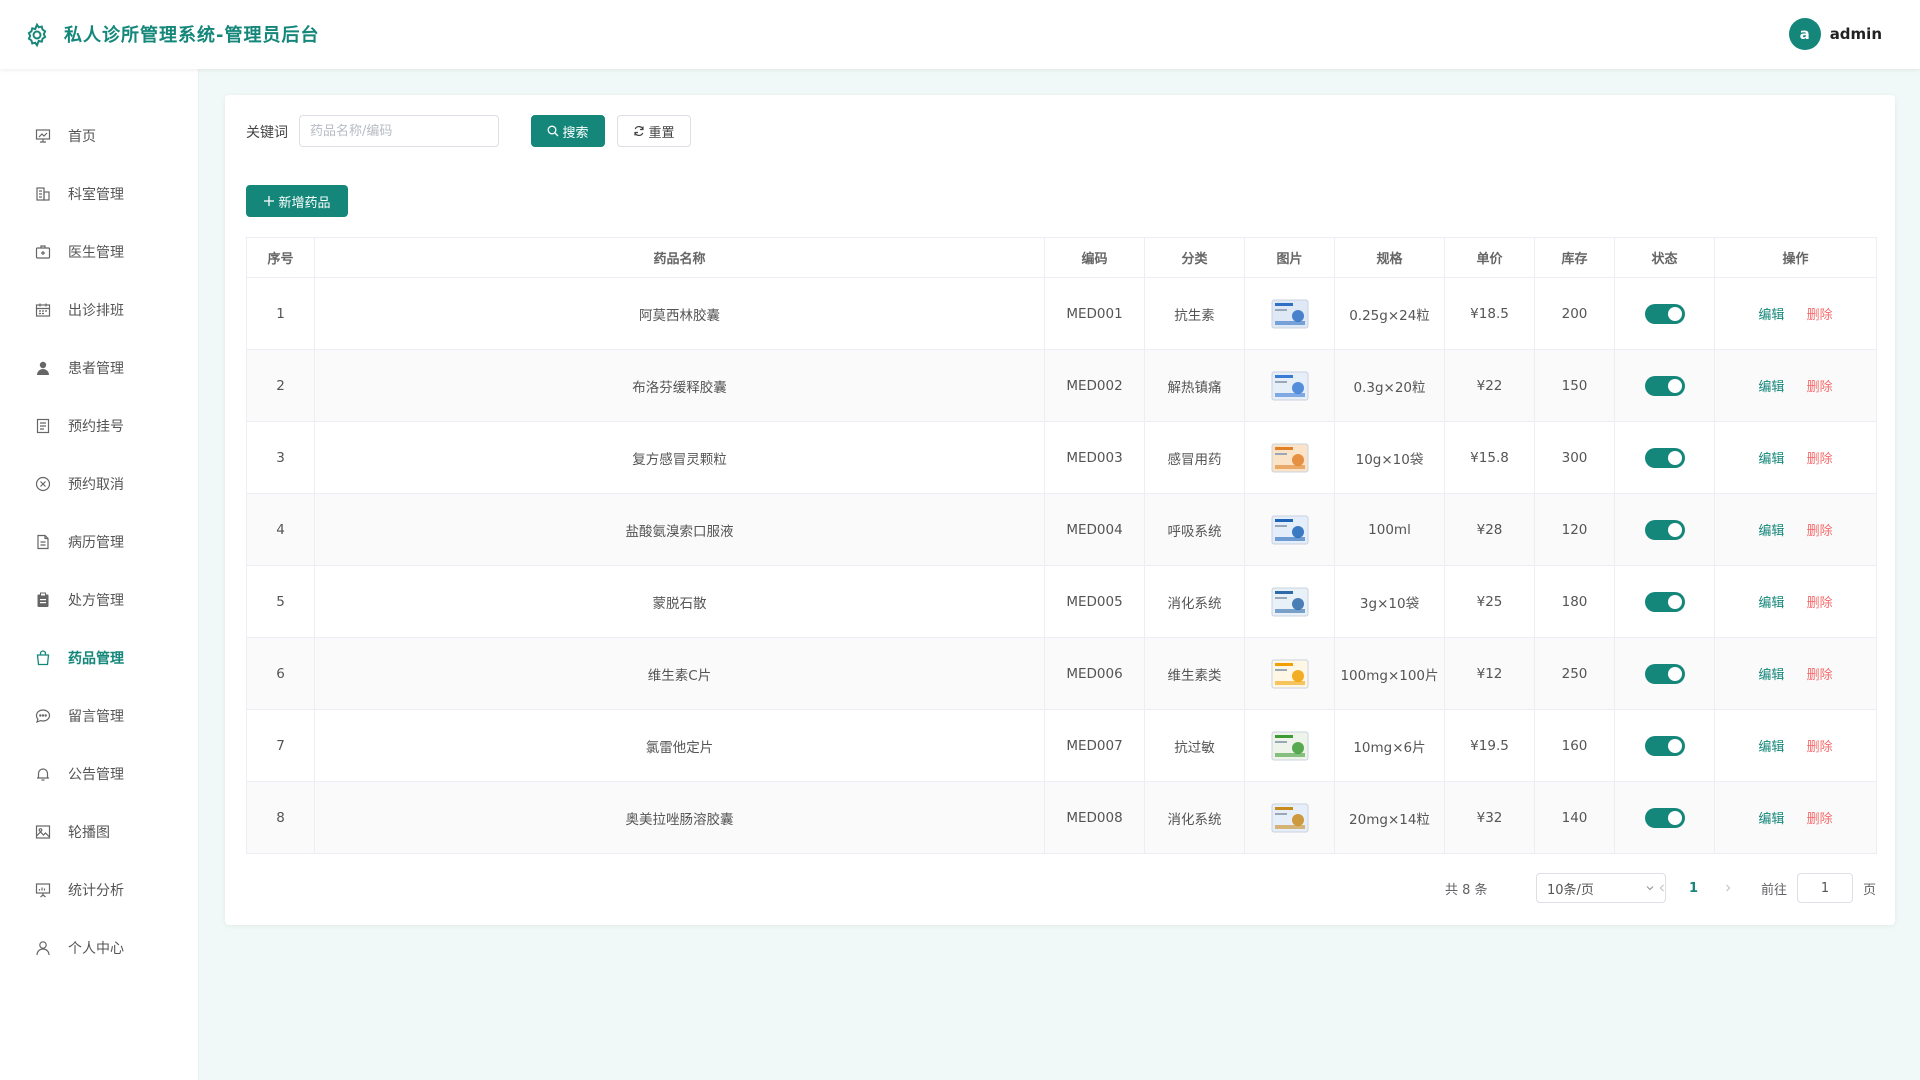  What do you see at coordinates (1693, 888) in the screenshot?
I see `page-number-current: 1` at bounding box center [1693, 888].